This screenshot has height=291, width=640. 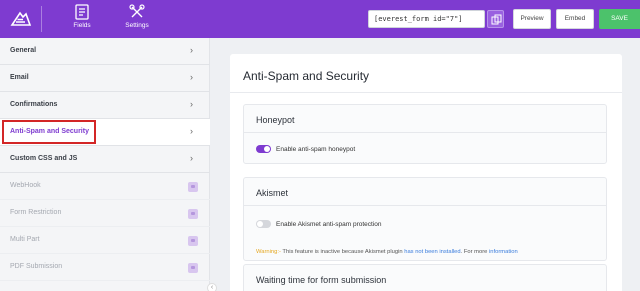 I want to click on save-button: SAVE, so click(x=619, y=19).